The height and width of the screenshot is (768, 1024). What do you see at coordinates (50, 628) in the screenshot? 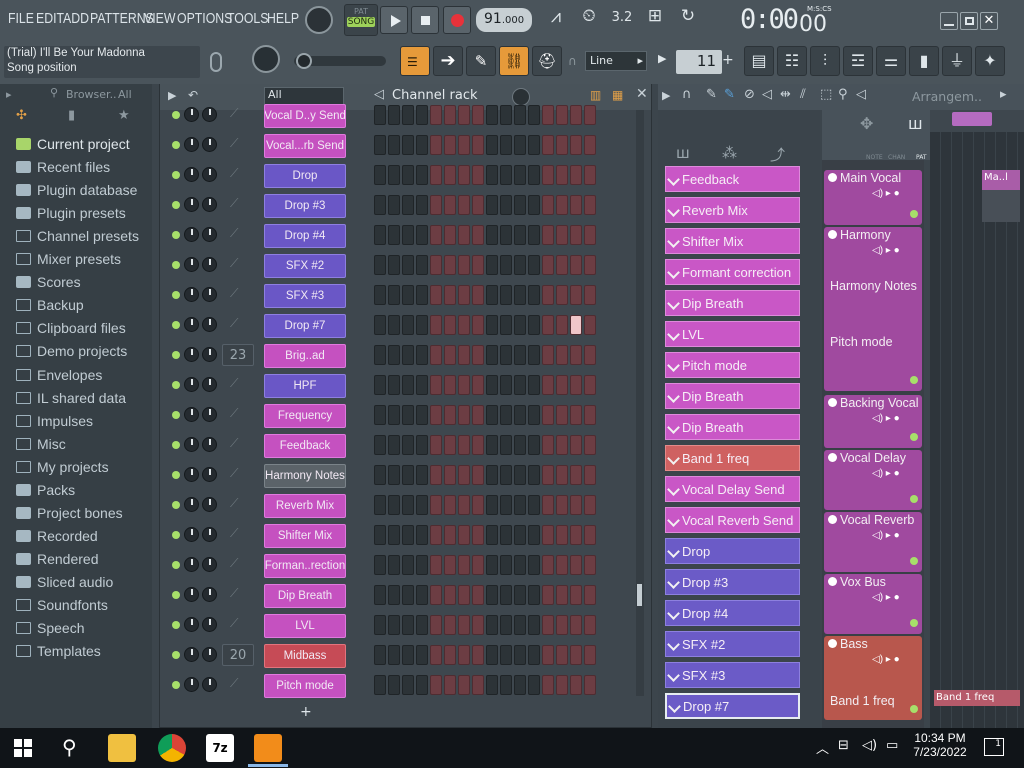
I see `browser-item-speech: Speech` at bounding box center [50, 628].